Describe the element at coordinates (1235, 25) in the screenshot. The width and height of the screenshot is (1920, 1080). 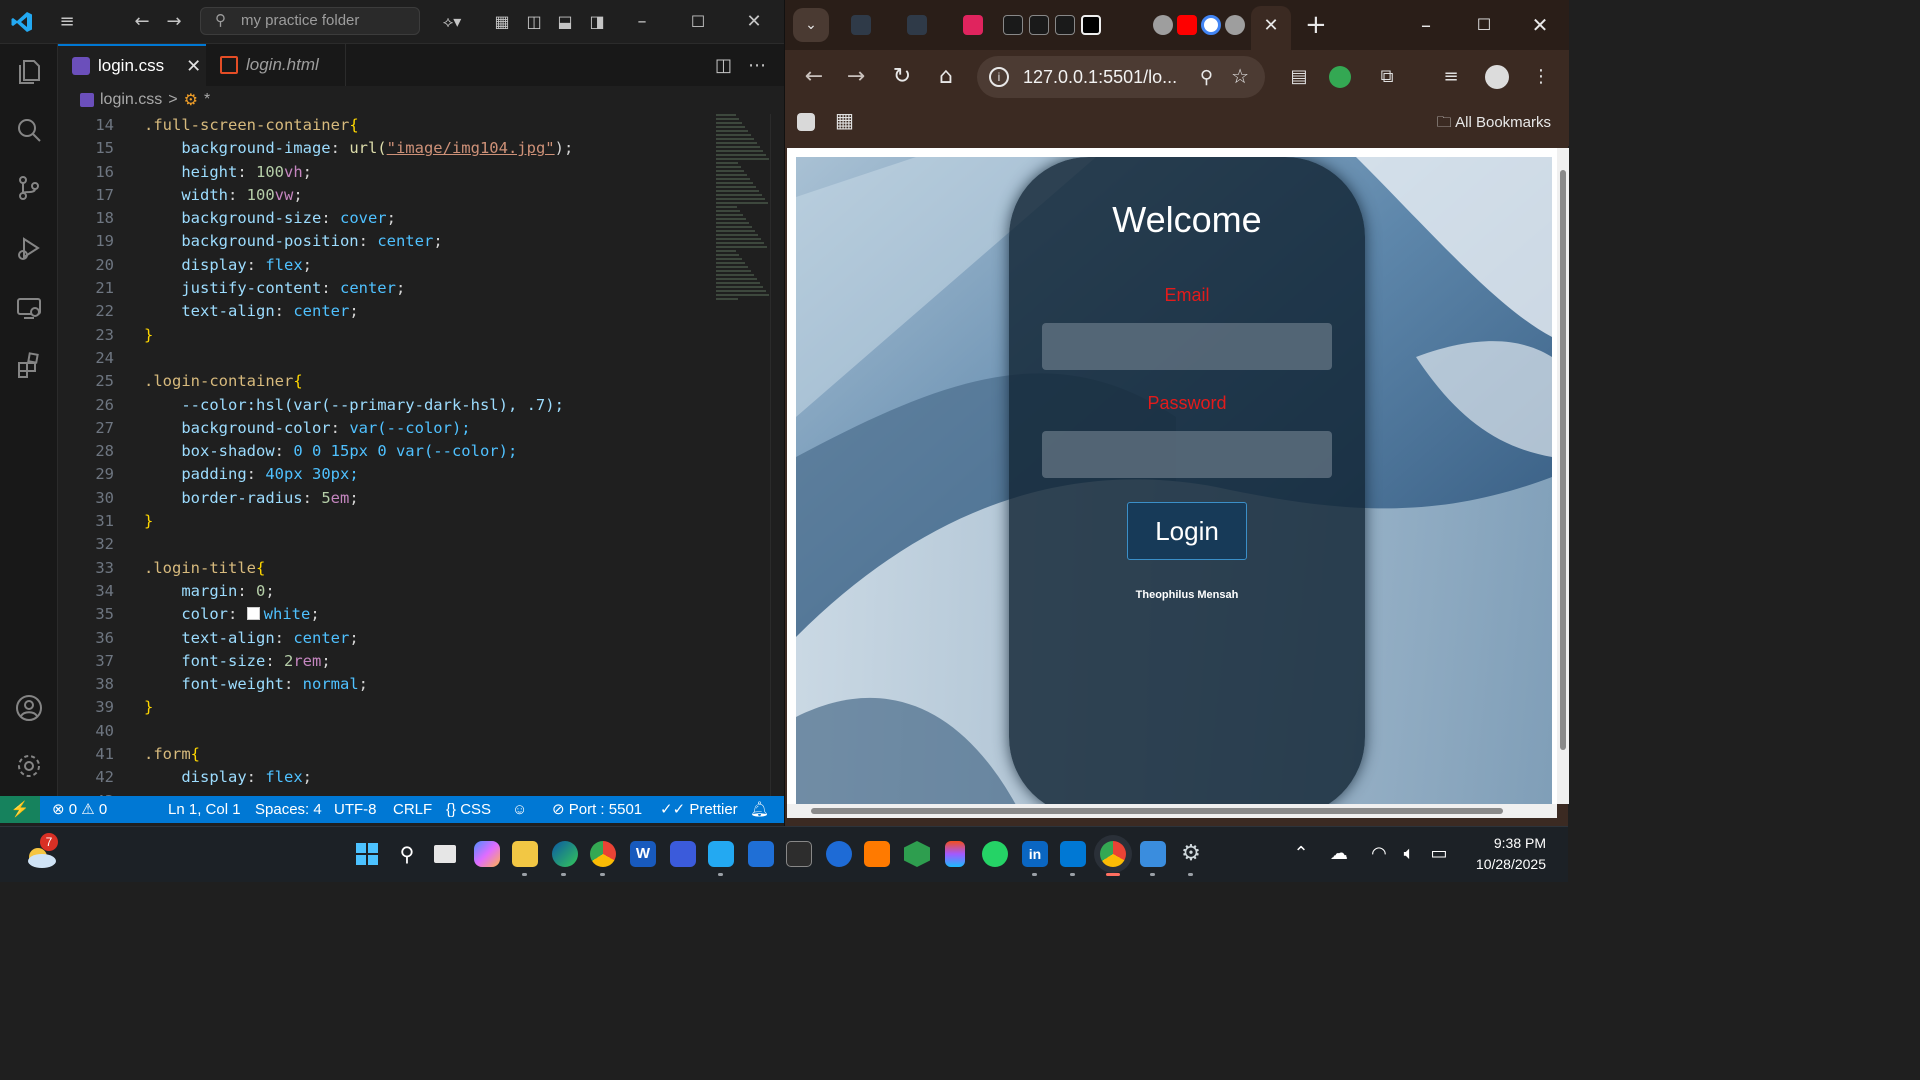
I see `globe-tab-icon` at that location.